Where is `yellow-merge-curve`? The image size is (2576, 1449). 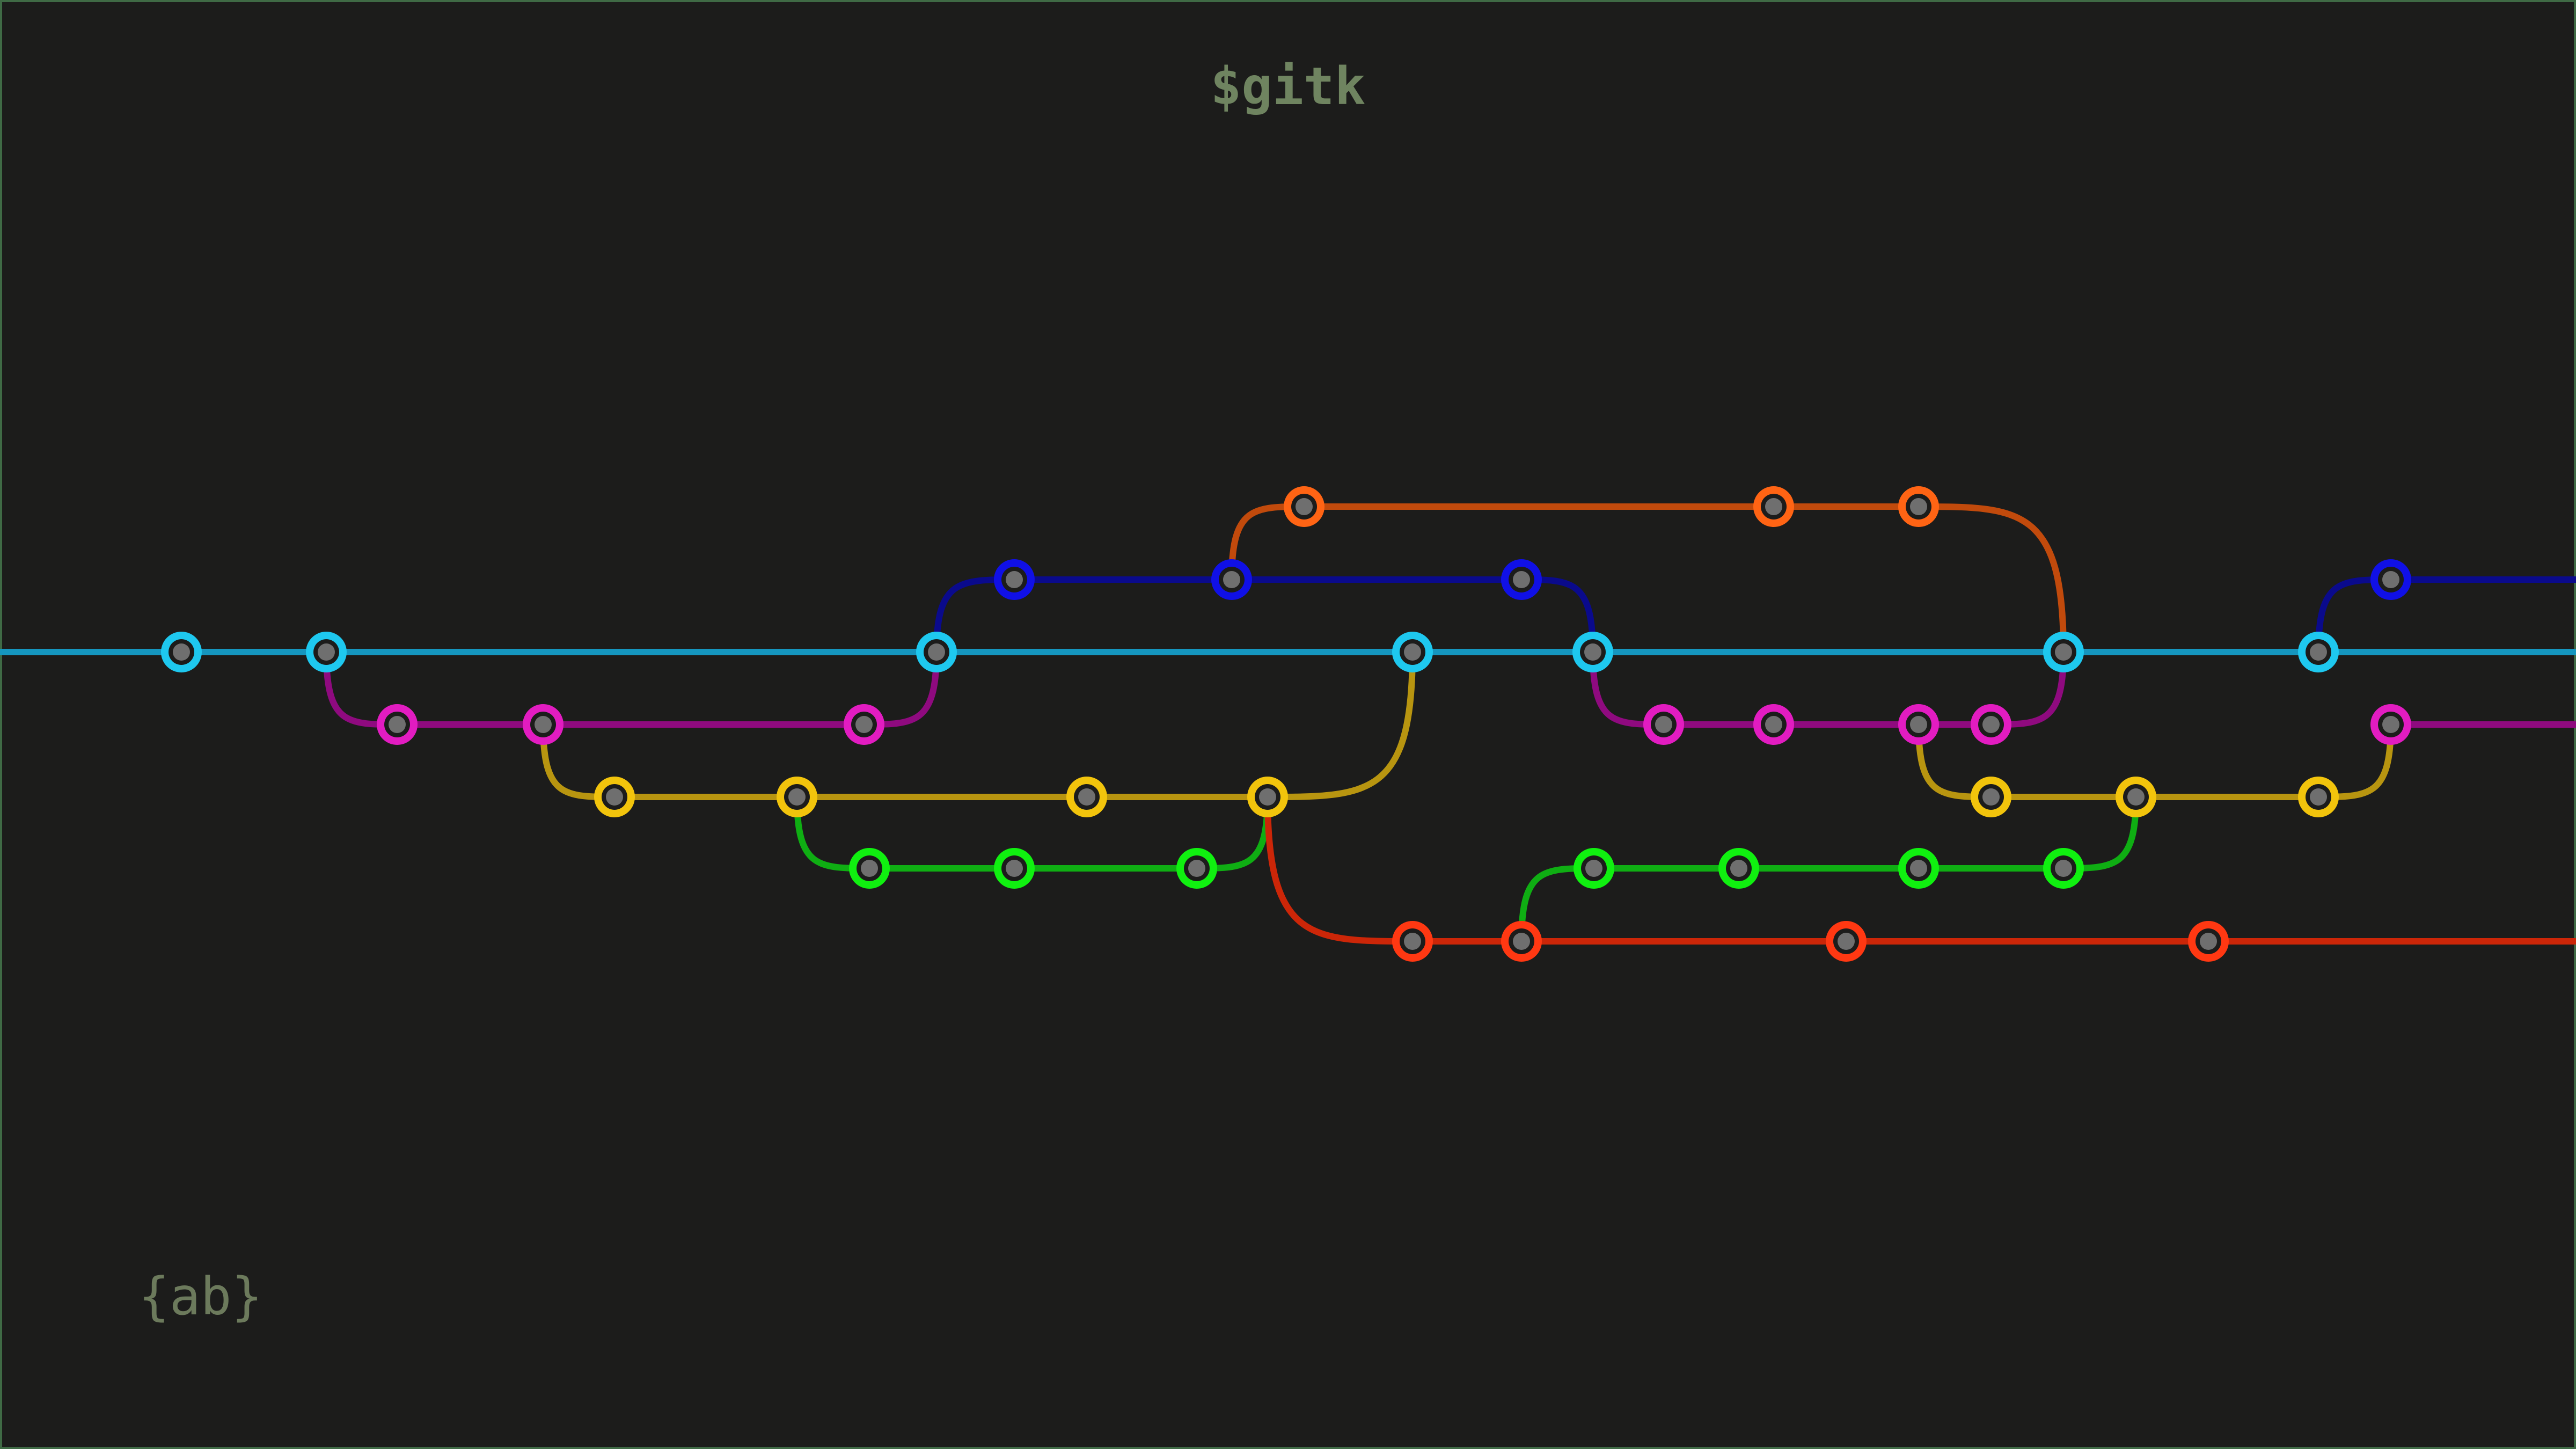
yellow-merge-curve is located at coordinates (1339, 724).